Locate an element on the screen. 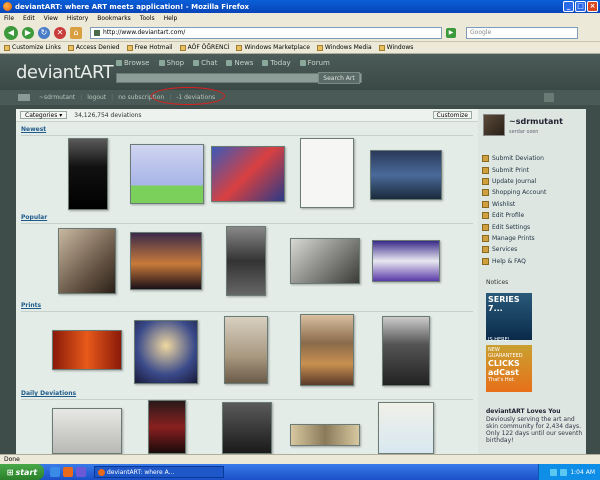 The image size is (600, 480). section-title-popular: Popular is located at coordinates (34, 217).